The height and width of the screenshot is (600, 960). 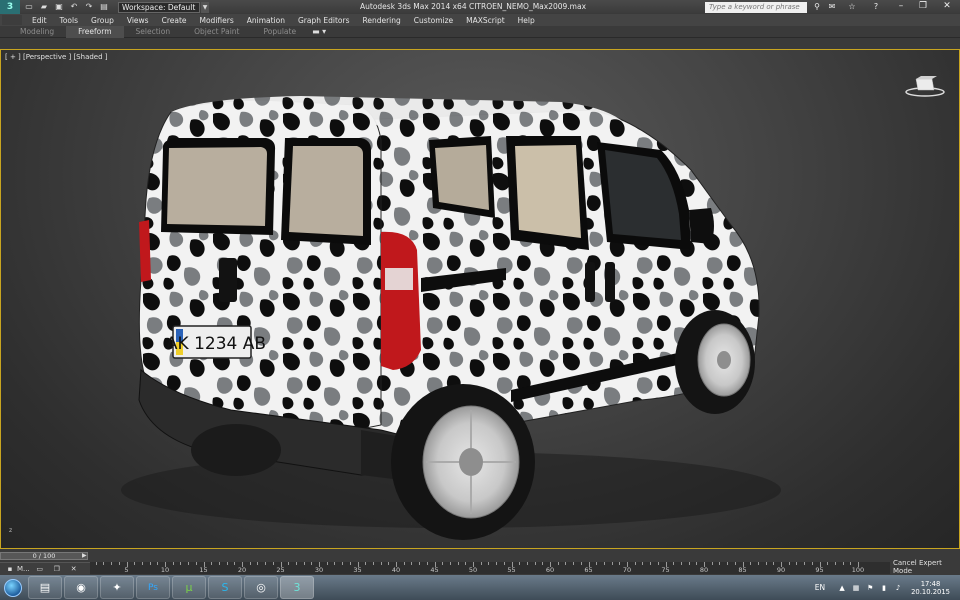 What do you see at coordinates (102, 20) in the screenshot?
I see `menu-group: Group` at bounding box center [102, 20].